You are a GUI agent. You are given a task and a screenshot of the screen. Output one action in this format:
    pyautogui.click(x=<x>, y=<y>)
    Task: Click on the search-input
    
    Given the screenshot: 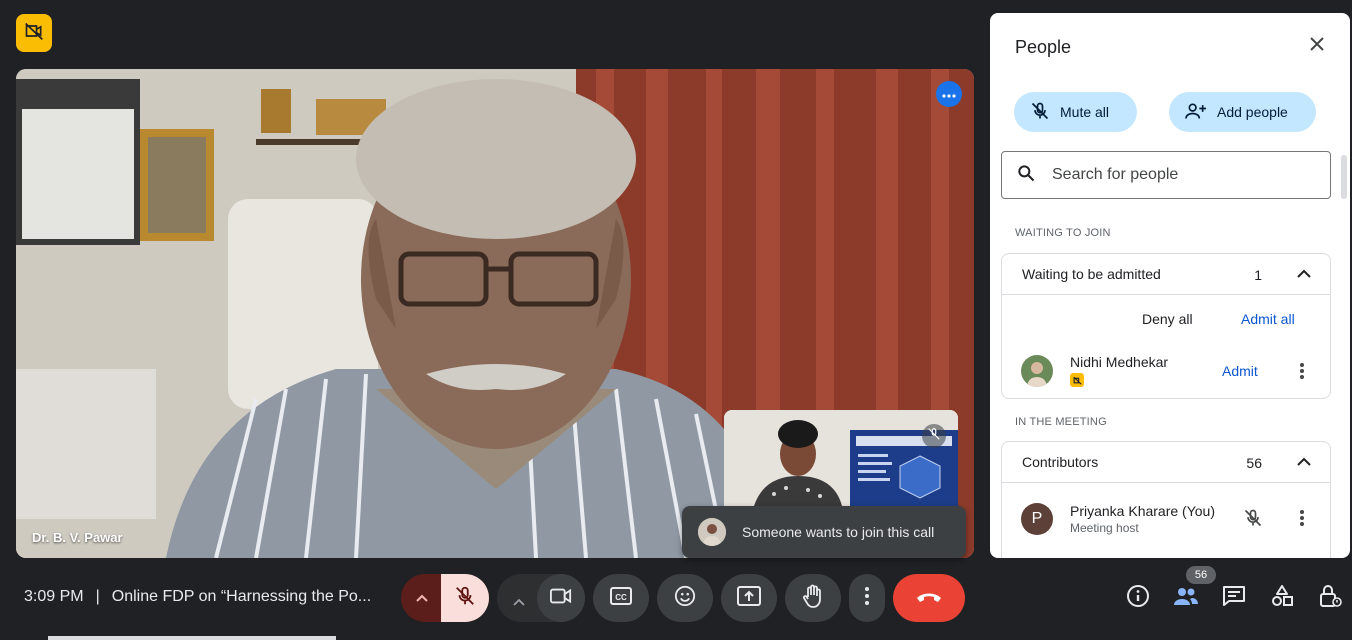 What is the action you would take?
    pyautogui.click(x=1182, y=175)
    